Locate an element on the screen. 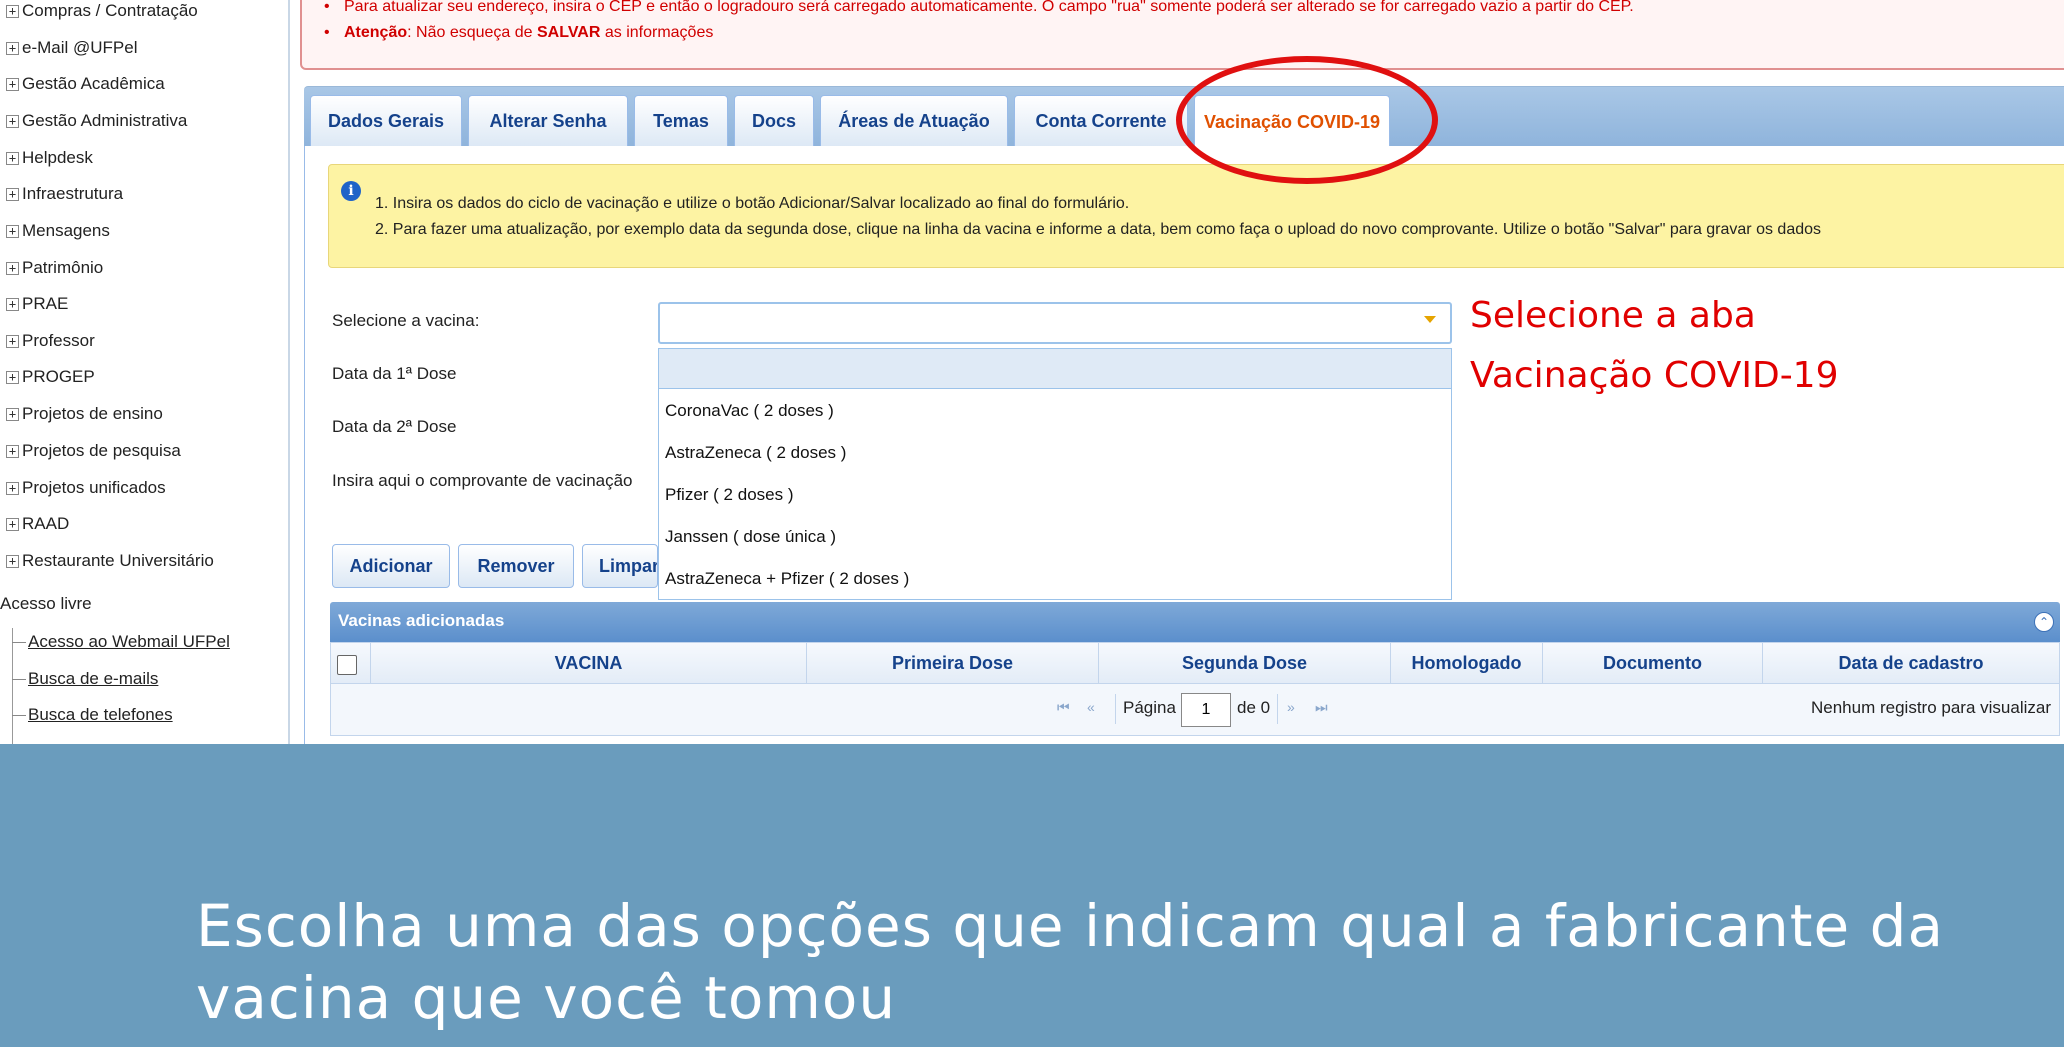  tab-alterar-senha: Alterar Senha is located at coordinates (548, 121).